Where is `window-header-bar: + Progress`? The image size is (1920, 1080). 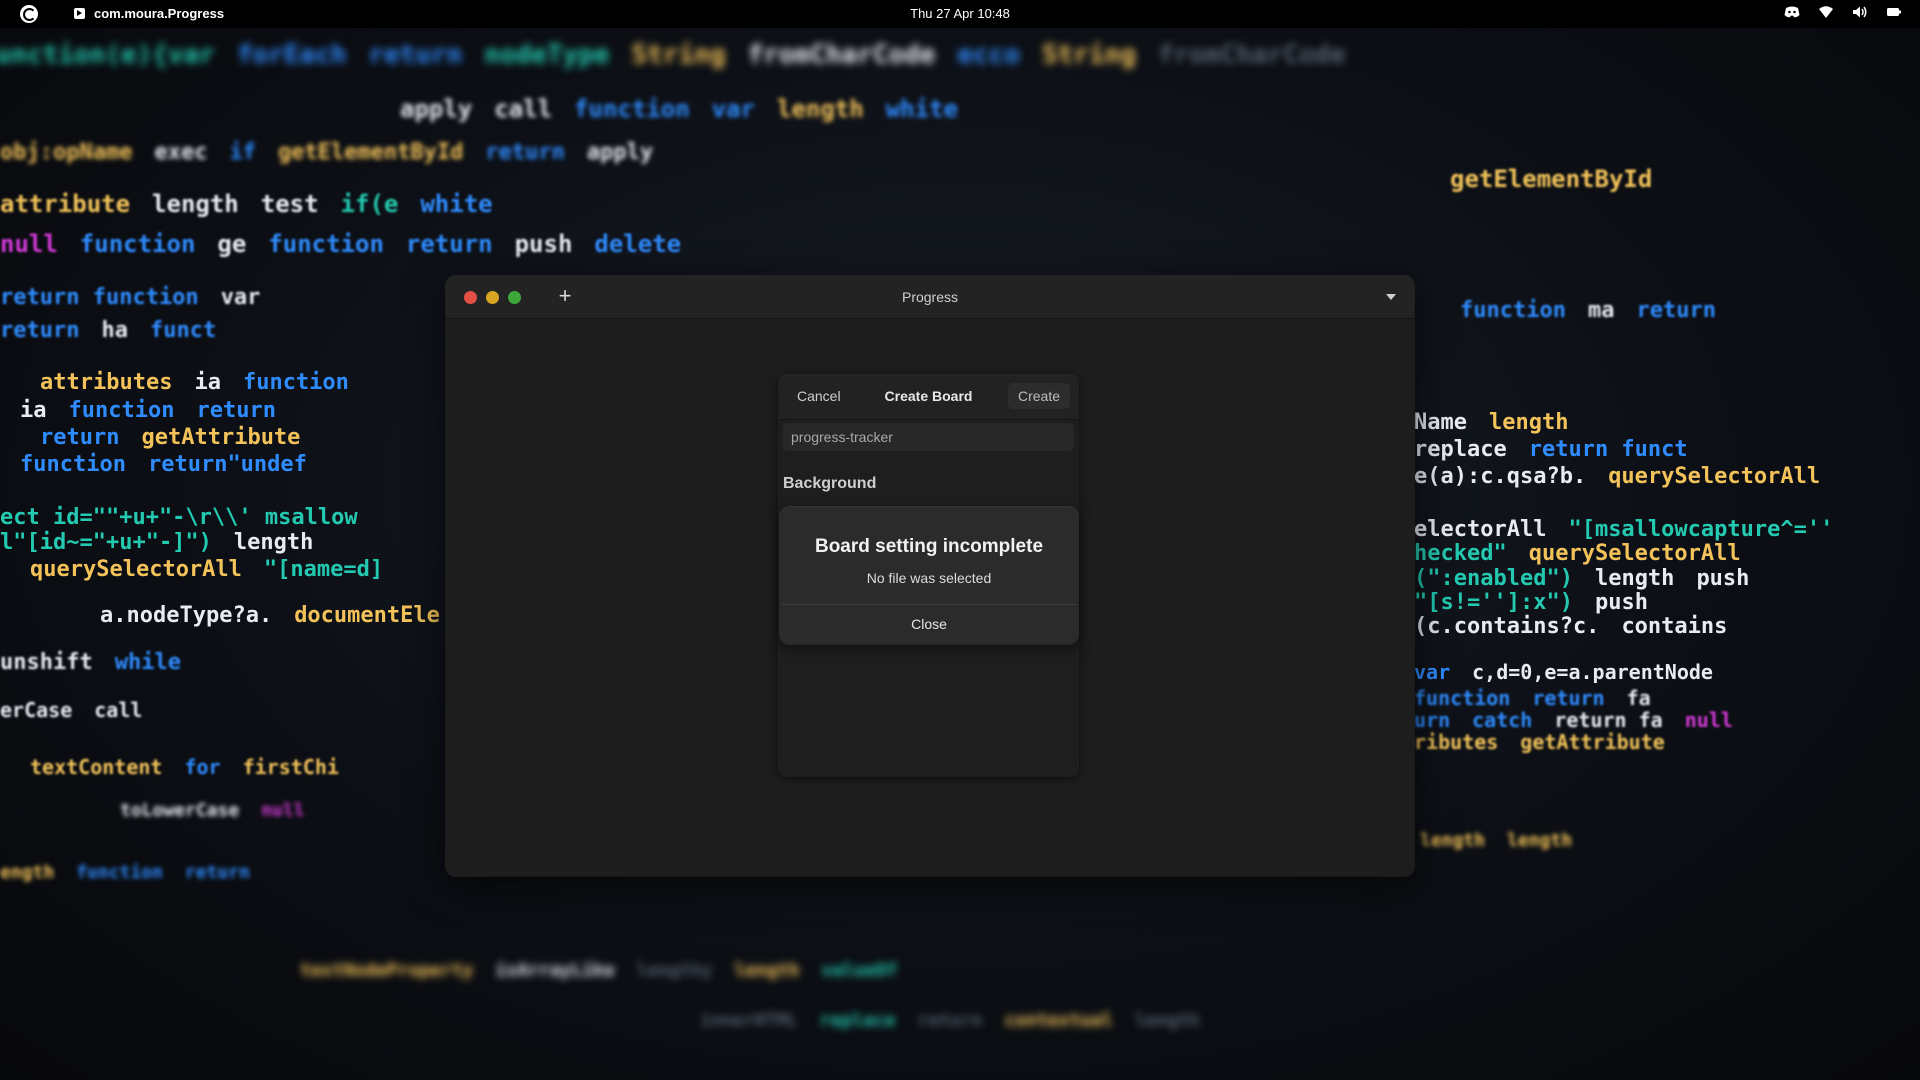 window-header-bar: + Progress is located at coordinates (930, 297).